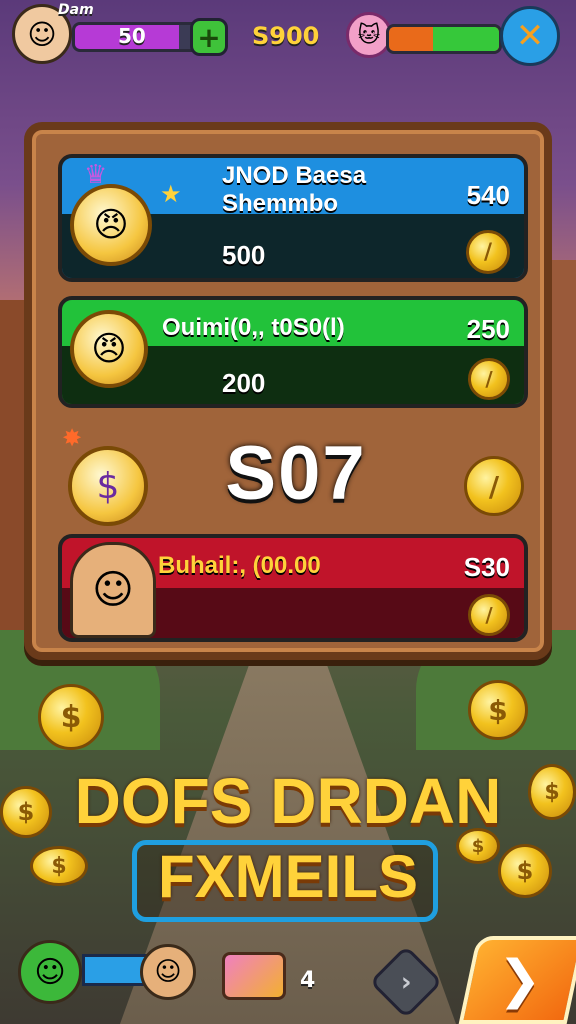 This screenshot has width=576, height=1024. I want to click on star-icon: ★, so click(171, 194).